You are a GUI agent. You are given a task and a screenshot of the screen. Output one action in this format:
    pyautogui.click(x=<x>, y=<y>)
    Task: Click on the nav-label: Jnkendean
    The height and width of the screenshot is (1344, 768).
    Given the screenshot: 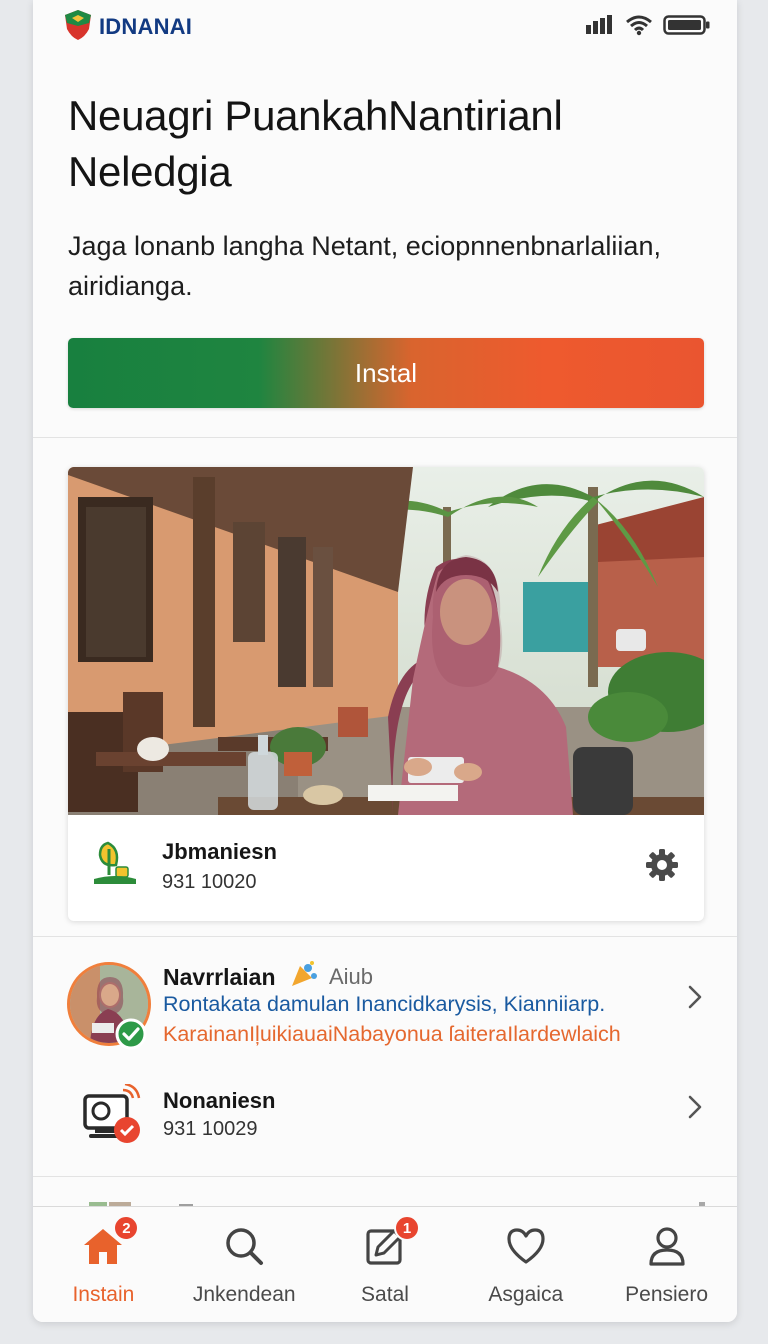 What is the action you would take?
    pyautogui.click(x=244, y=1294)
    